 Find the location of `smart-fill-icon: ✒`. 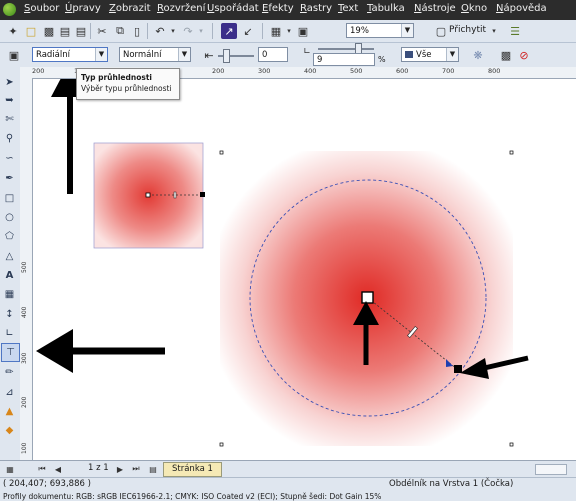

smart-fill-icon: ✒ is located at coordinates (9, 178).